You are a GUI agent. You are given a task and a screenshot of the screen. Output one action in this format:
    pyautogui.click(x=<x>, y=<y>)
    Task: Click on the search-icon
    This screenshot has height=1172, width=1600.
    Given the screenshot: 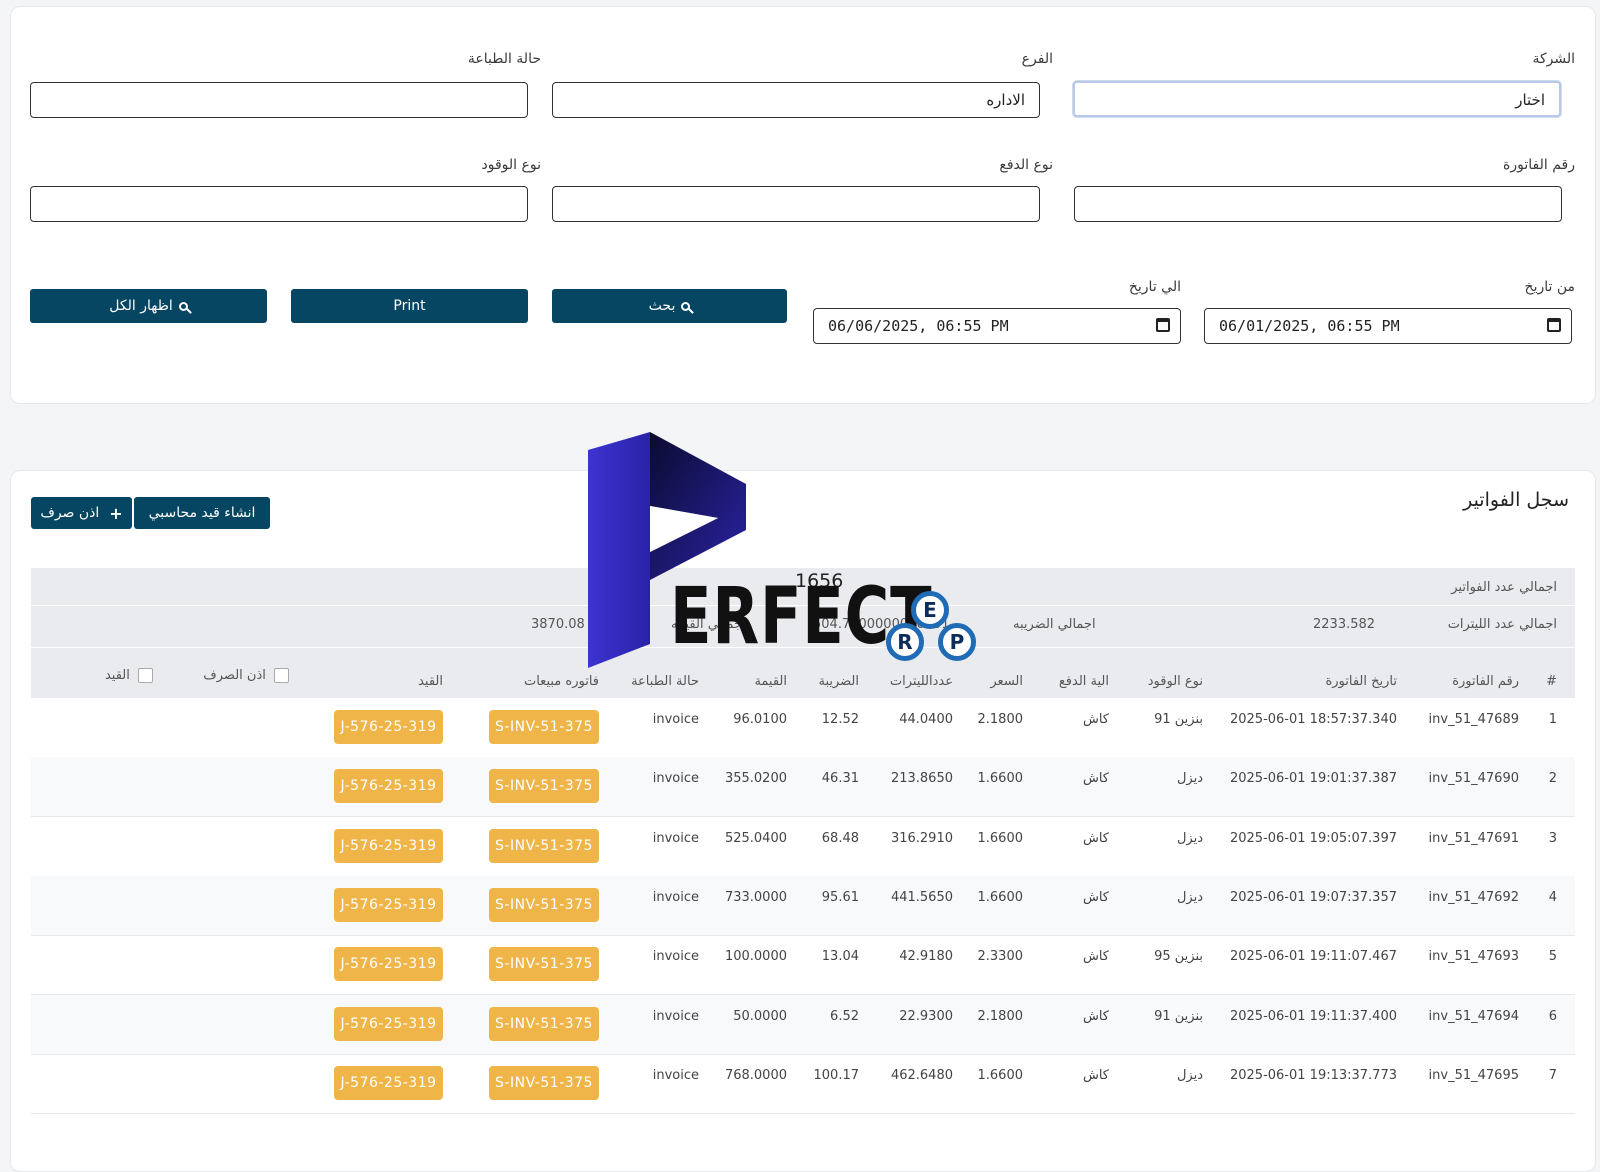 What is the action you would take?
    pyautogui.click(x=686, y=306)
    